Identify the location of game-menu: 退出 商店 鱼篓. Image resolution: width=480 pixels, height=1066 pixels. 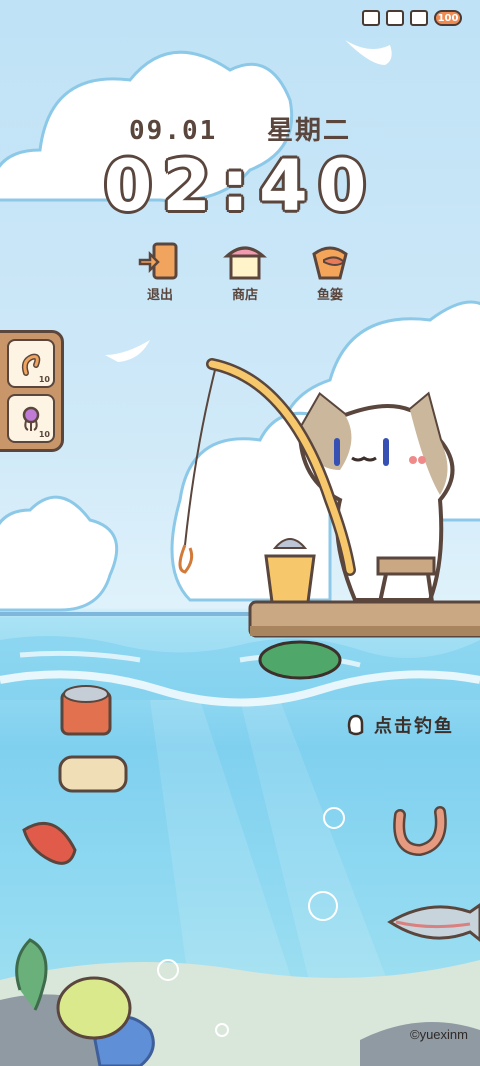
(245, 271).